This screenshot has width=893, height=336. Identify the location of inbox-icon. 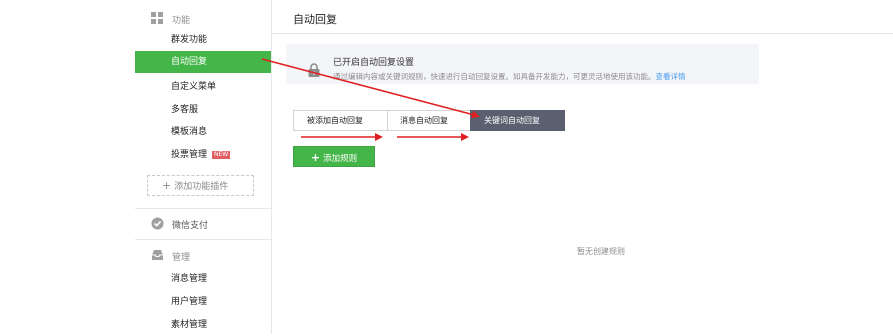
(158, 256).